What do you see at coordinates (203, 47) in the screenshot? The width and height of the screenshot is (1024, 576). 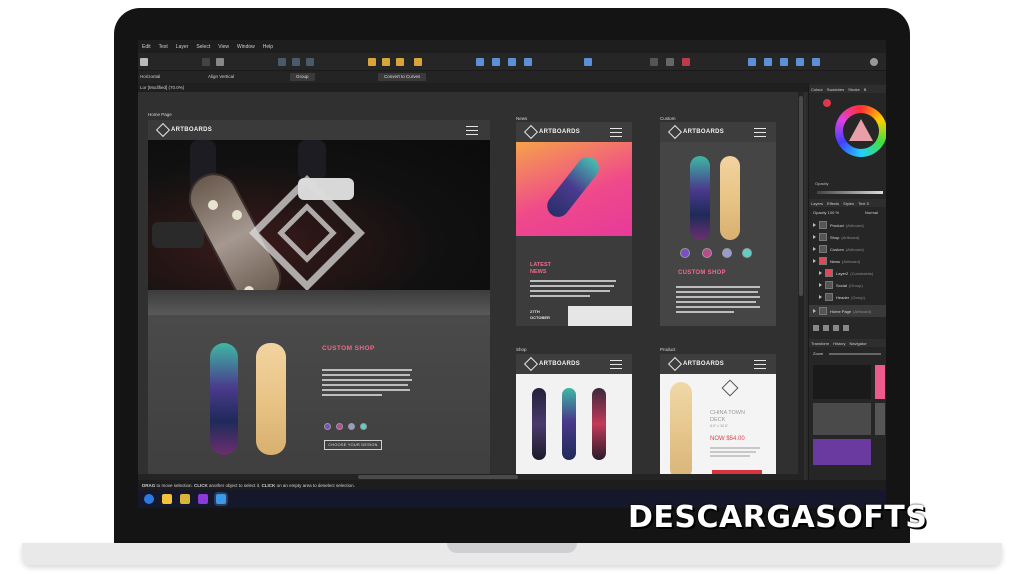 I see `menu-select: Select` at bounding box center [203, 47].